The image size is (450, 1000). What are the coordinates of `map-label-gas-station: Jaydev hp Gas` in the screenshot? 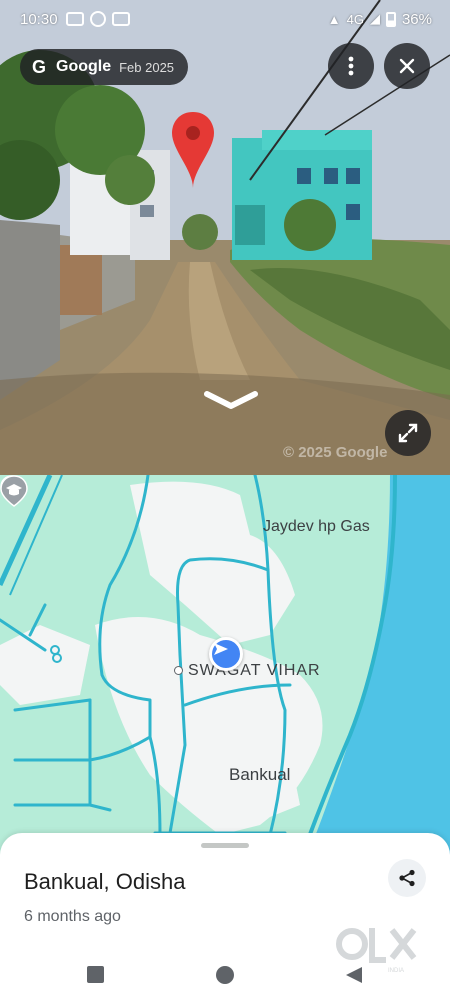 It's located at (316, 527).